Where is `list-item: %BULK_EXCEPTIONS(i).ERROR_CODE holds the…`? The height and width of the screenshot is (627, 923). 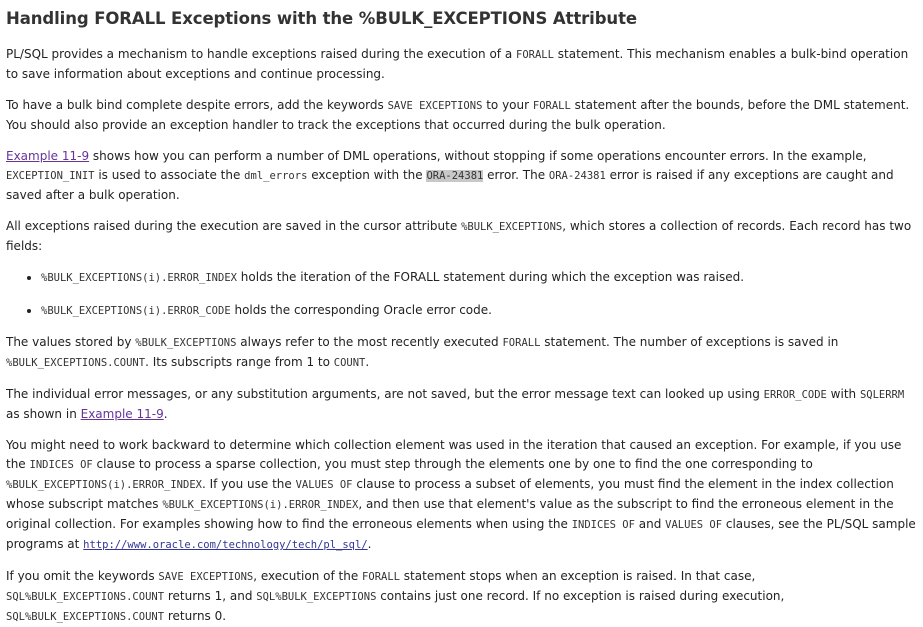
list-item: %BULK_EXCEPTIONS(i).ERROR_CODE holds the… is located at coordinates (479, 311).